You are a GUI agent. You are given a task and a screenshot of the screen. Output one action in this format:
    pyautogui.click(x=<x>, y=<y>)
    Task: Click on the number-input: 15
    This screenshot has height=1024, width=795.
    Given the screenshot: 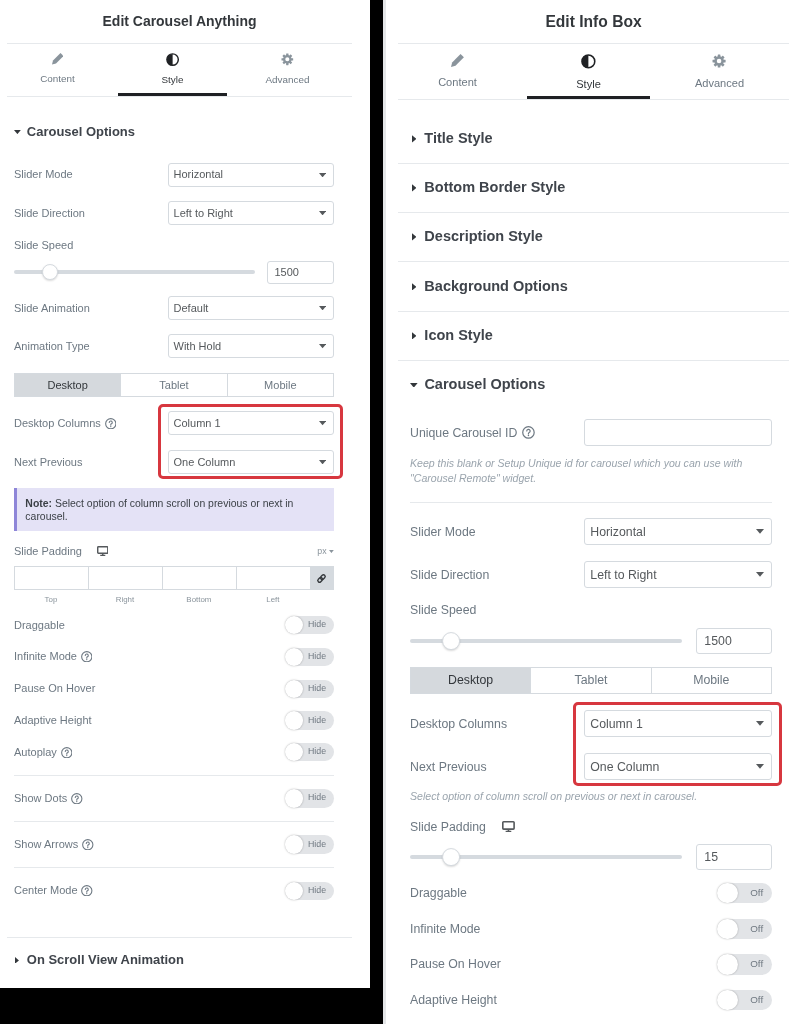 What is the action you would take?
    pyautogui.click(x=734, y=856)
    